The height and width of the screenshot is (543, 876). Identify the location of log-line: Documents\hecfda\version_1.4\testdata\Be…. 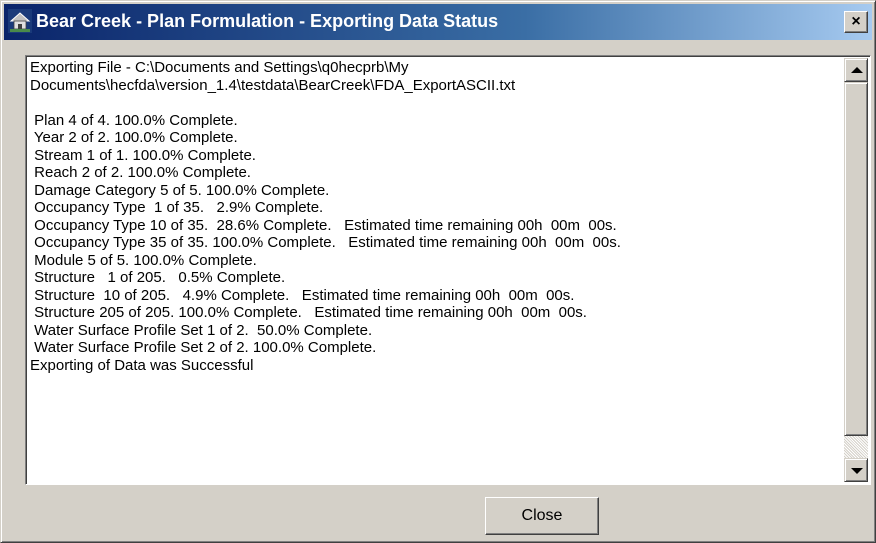
(273, 85).